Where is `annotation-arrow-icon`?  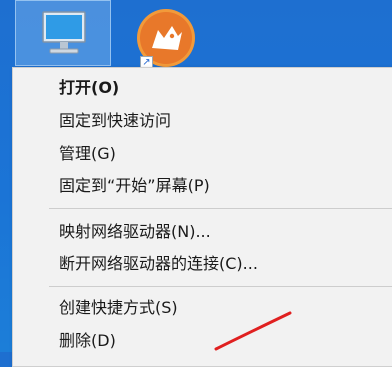
annotation-arrow-icon is located at coordinates (253, 331).